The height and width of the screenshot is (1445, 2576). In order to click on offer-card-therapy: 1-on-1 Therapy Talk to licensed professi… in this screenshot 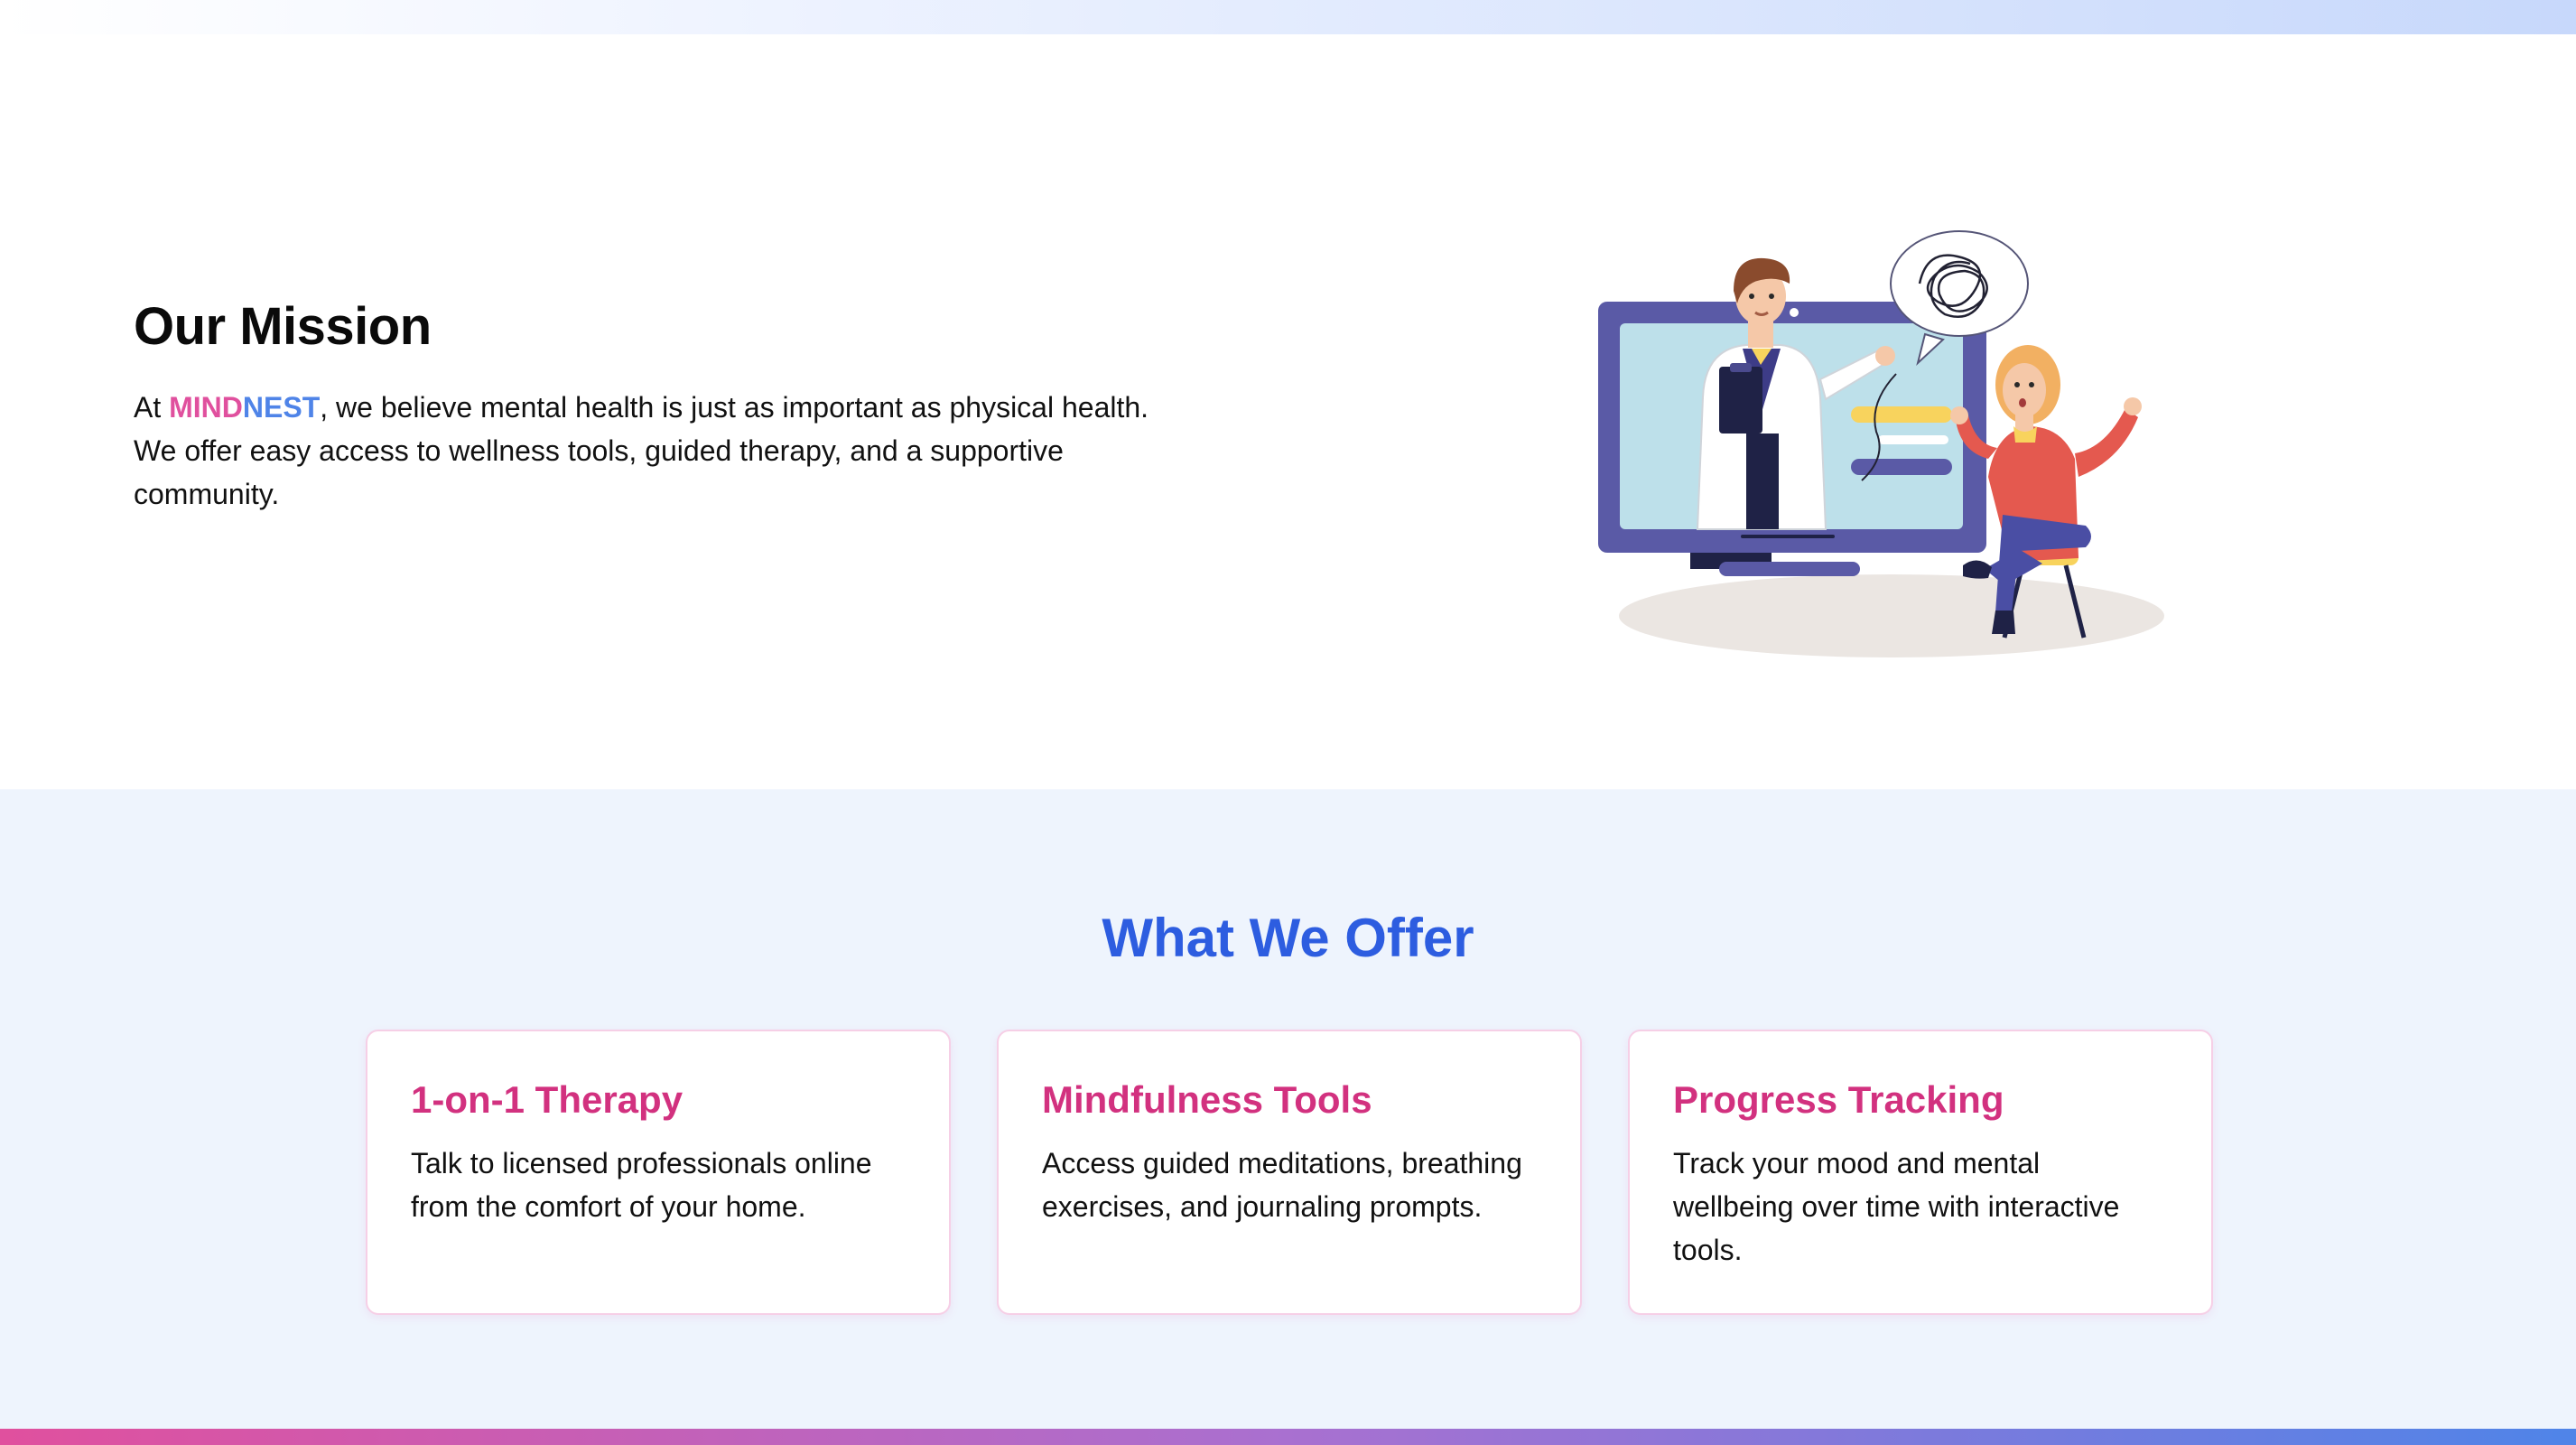, I will do `click(658, 1172)`.